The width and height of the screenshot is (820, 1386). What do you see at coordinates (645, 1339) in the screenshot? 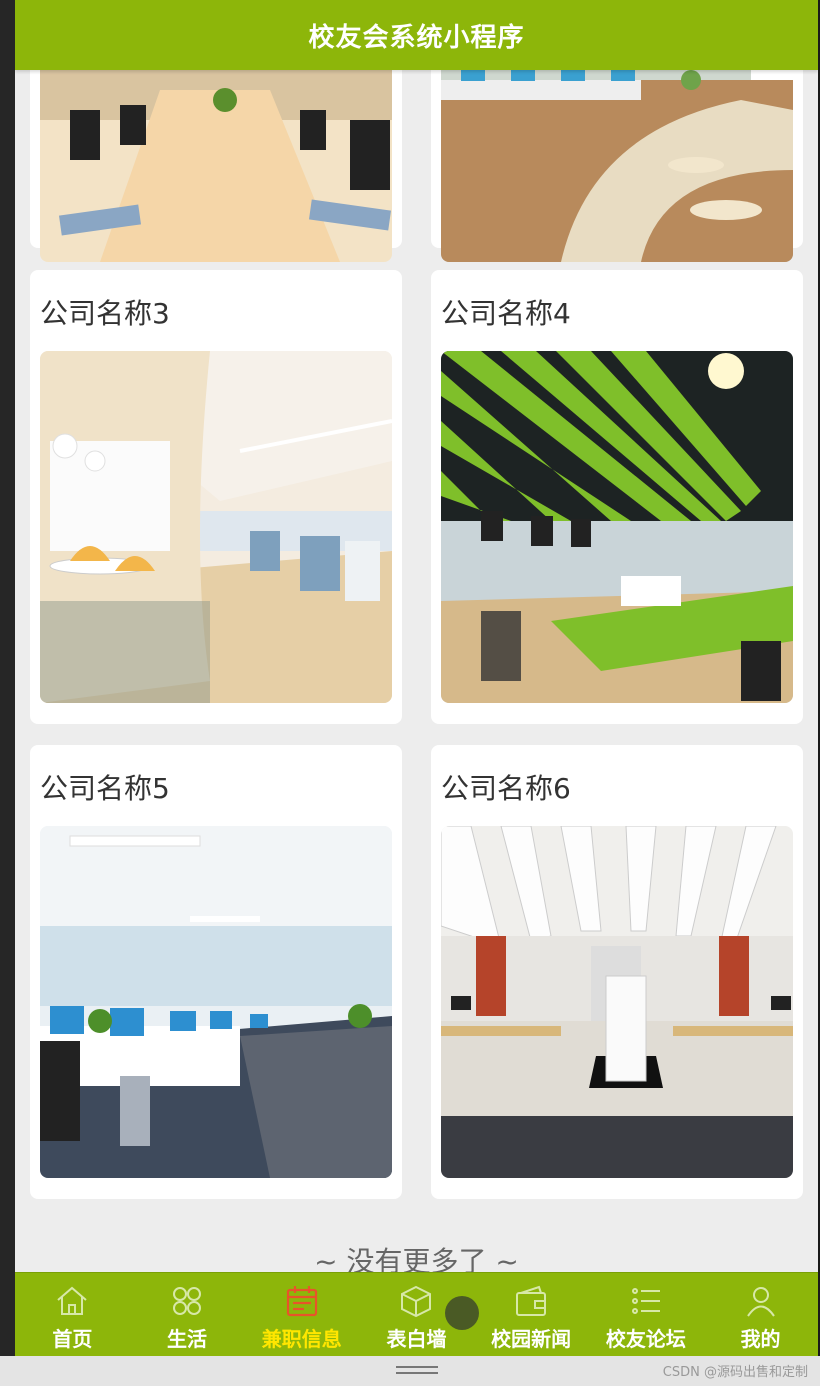
I see `tab-label: 校友论坛` at bounding box center [645, 1339].